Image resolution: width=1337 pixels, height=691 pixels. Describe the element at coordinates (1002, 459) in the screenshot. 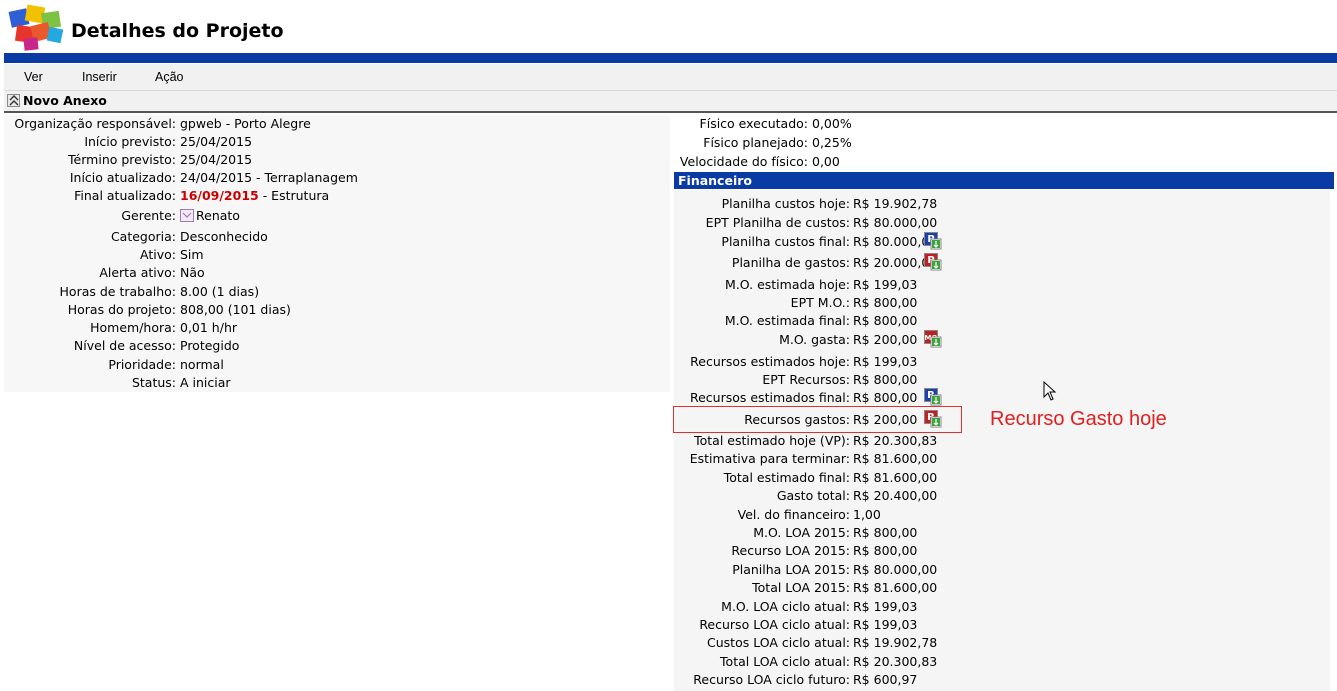

I see `financeiro-row: Estimativa para terminar: R$ 81.600,00` at that location.